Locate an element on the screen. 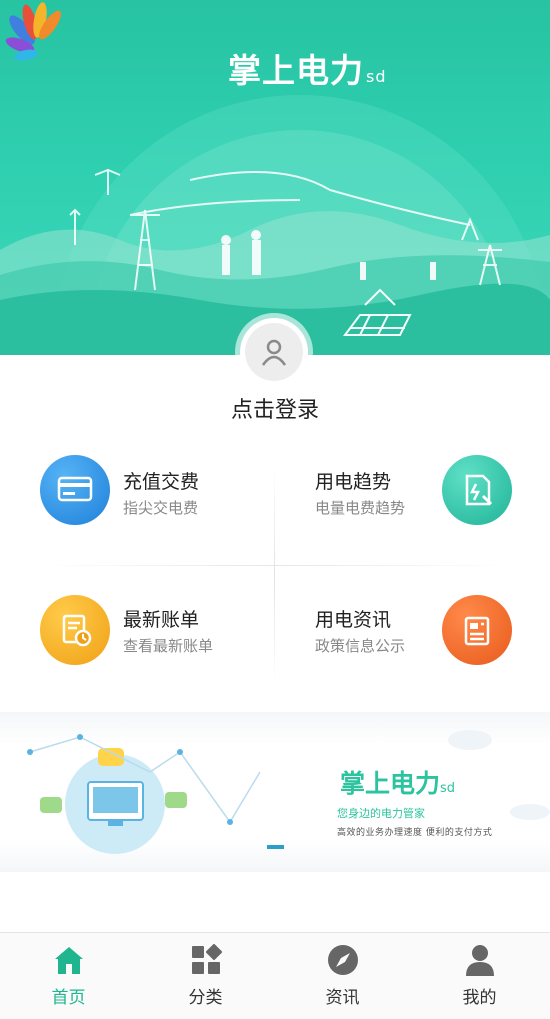  tab-label: 我的 is located at coordinates (479, 998).